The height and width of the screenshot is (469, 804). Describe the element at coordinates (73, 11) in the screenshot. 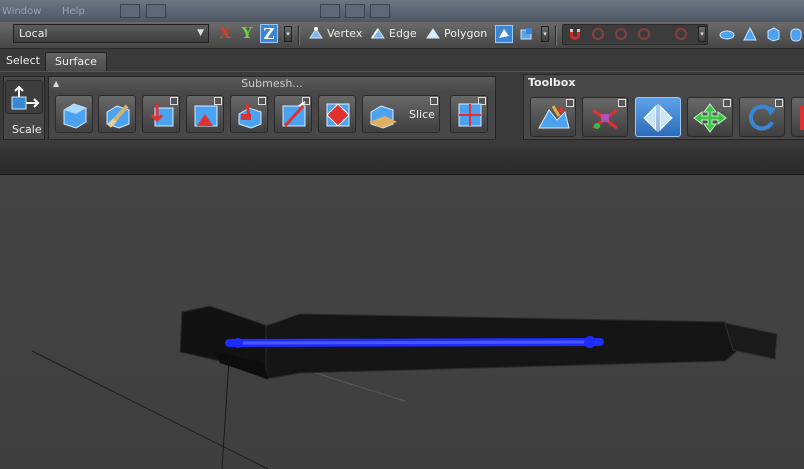

I see `menu-help: Help` at that location.